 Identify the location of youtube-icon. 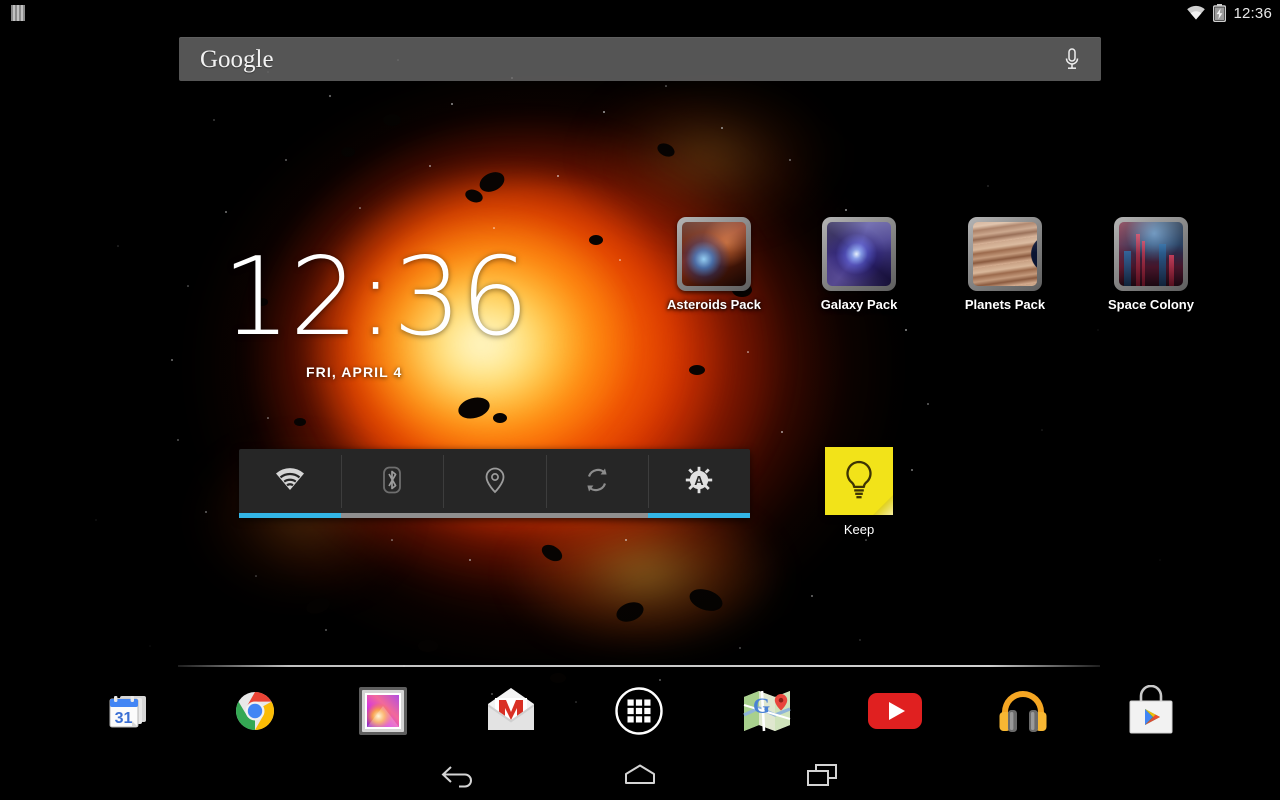
(895, 711).